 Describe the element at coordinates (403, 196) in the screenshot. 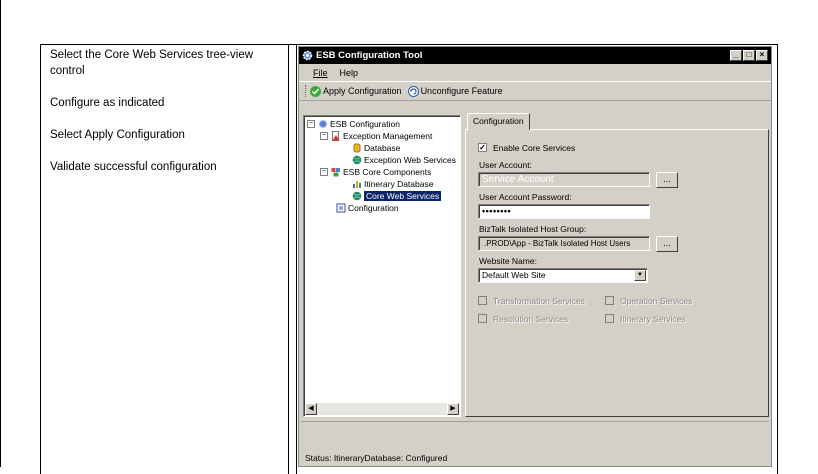

I see `tree-label: Core Web Services` at that location.